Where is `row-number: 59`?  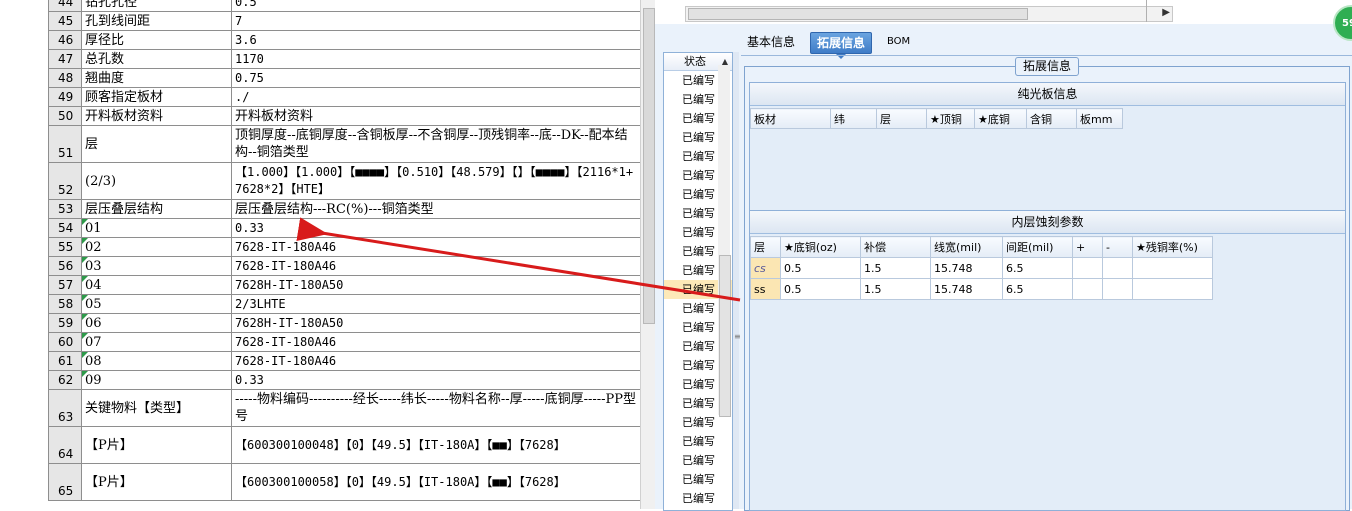
row-number: 59 is located at coordinates (65, 323).